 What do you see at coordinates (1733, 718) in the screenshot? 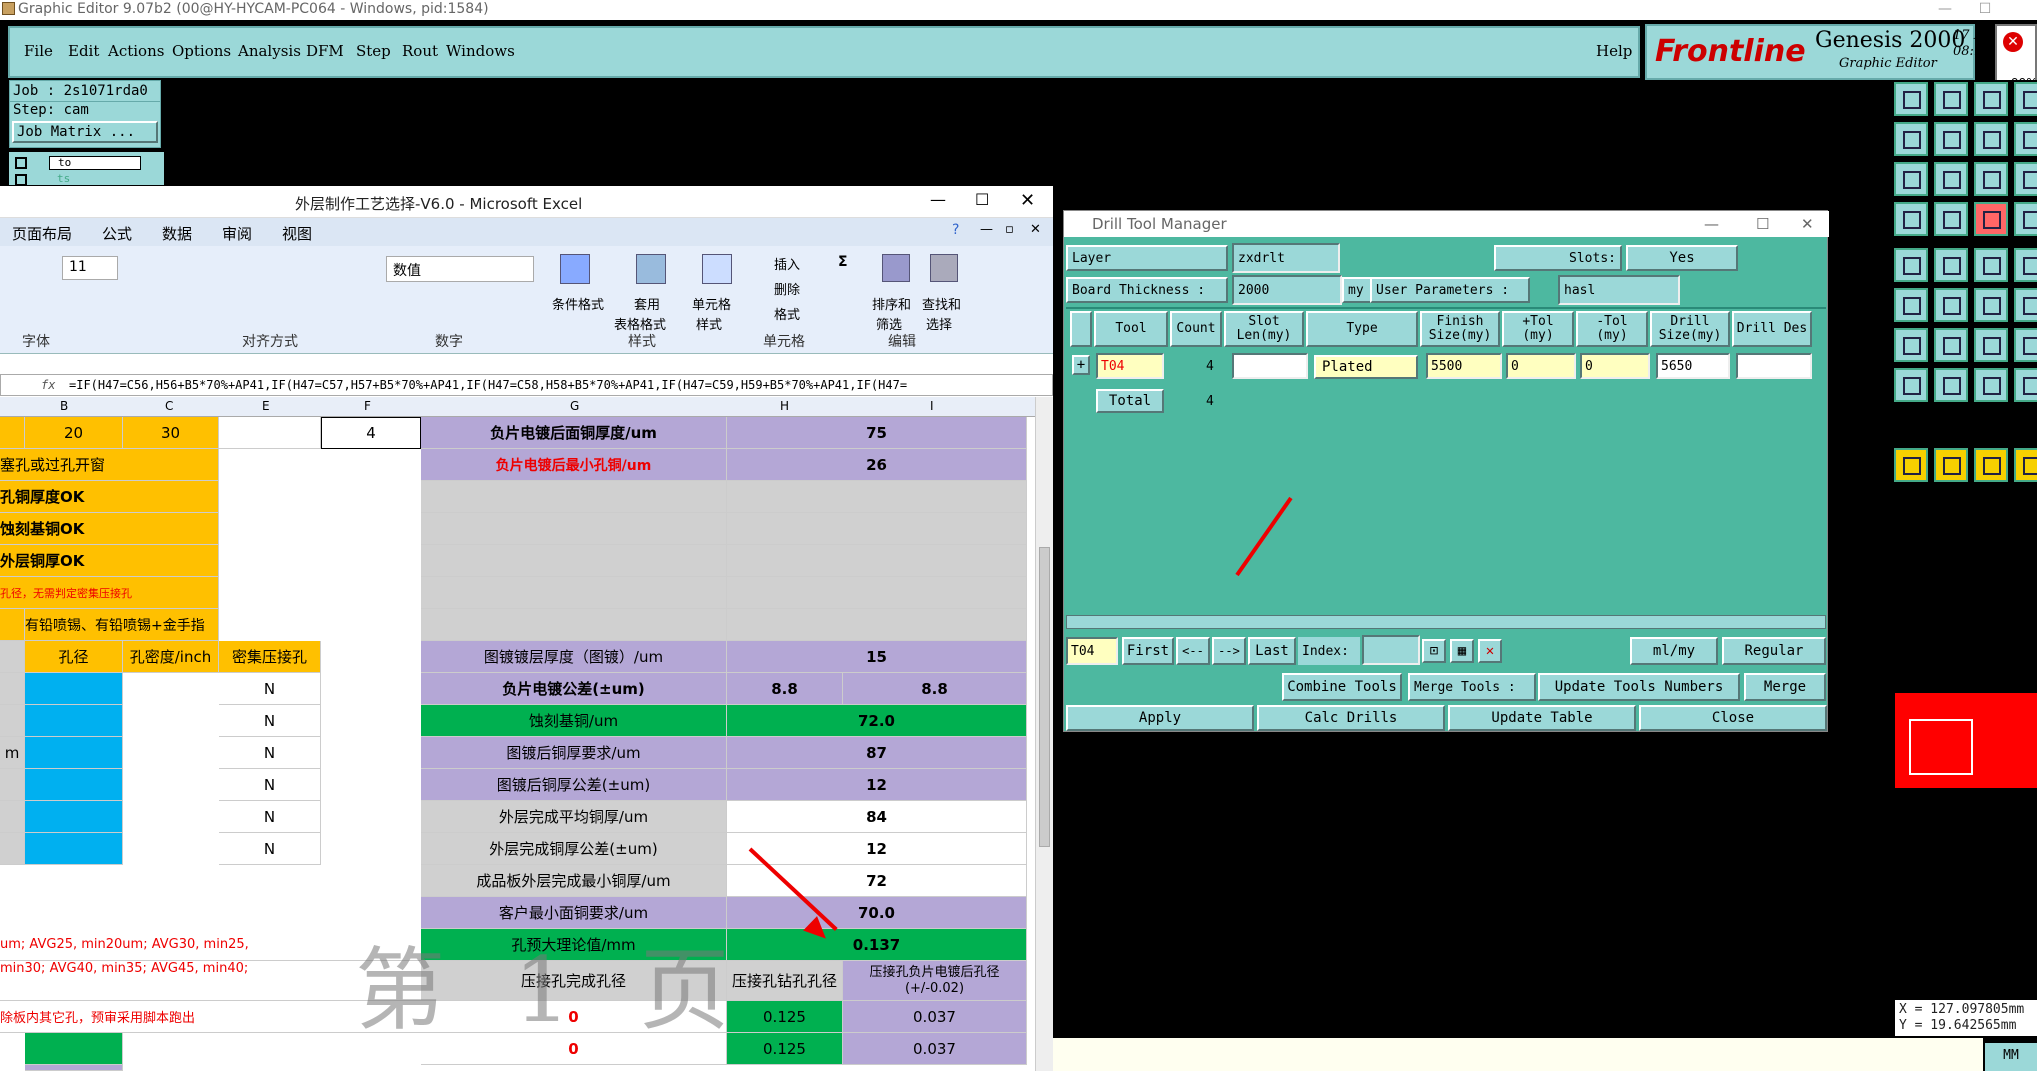
I see `close-button: Close` at bounding box center [1733, 718].